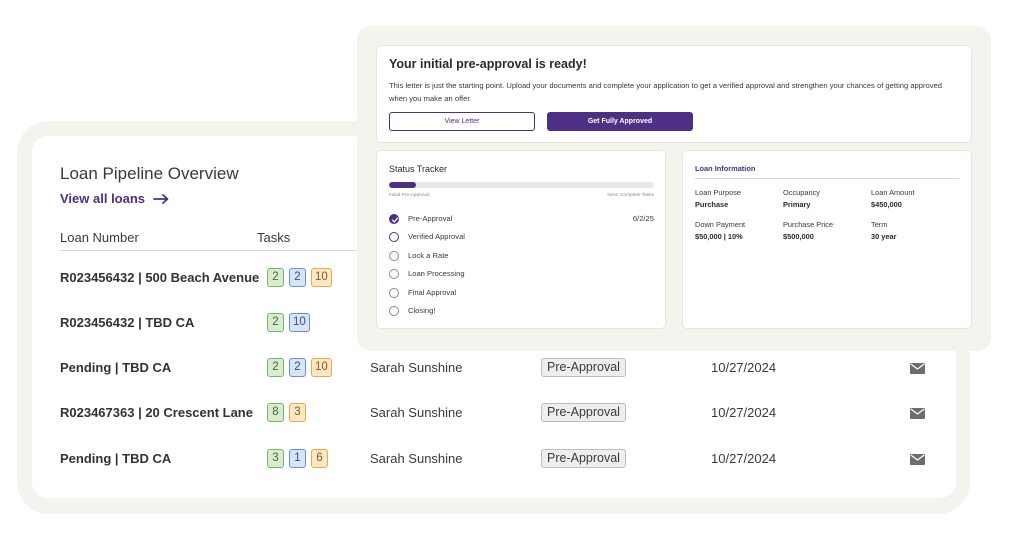 The width and height of the screenshot is (1024, 541). I want to click on status-progress-bar, so click(521, 185).